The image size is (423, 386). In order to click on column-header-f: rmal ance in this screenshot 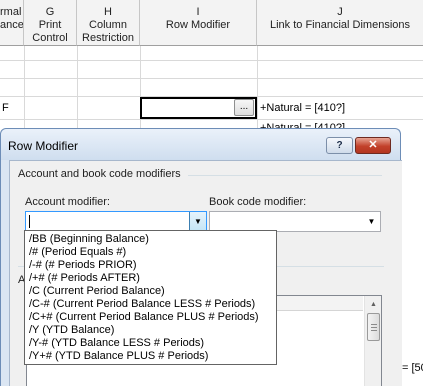, I will do `click(12, 23)`.